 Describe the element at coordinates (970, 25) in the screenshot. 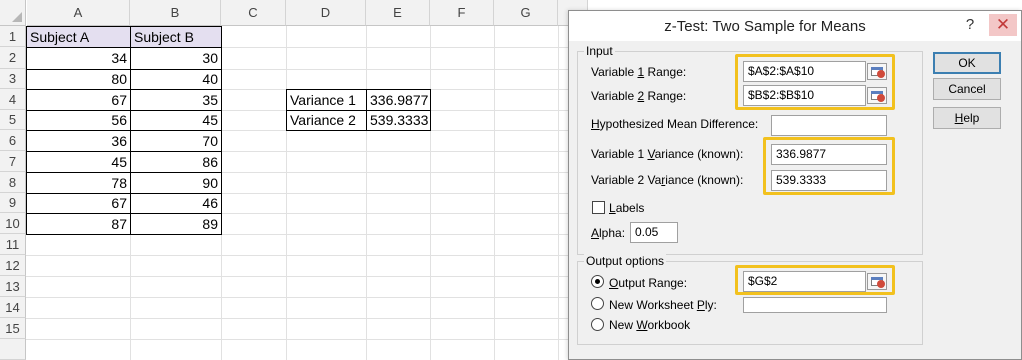

I see `help-icon: ?` at that location.